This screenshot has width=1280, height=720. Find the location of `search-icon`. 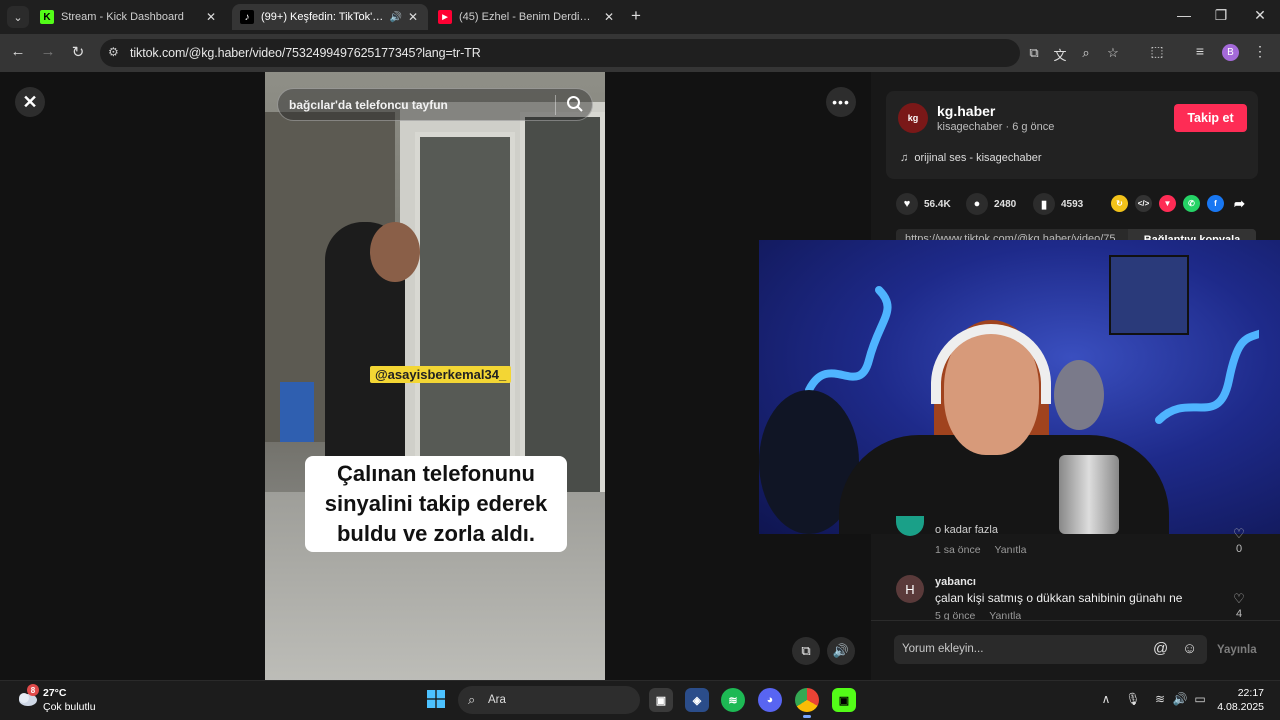

search-icon is located at coordinates (575, 106).